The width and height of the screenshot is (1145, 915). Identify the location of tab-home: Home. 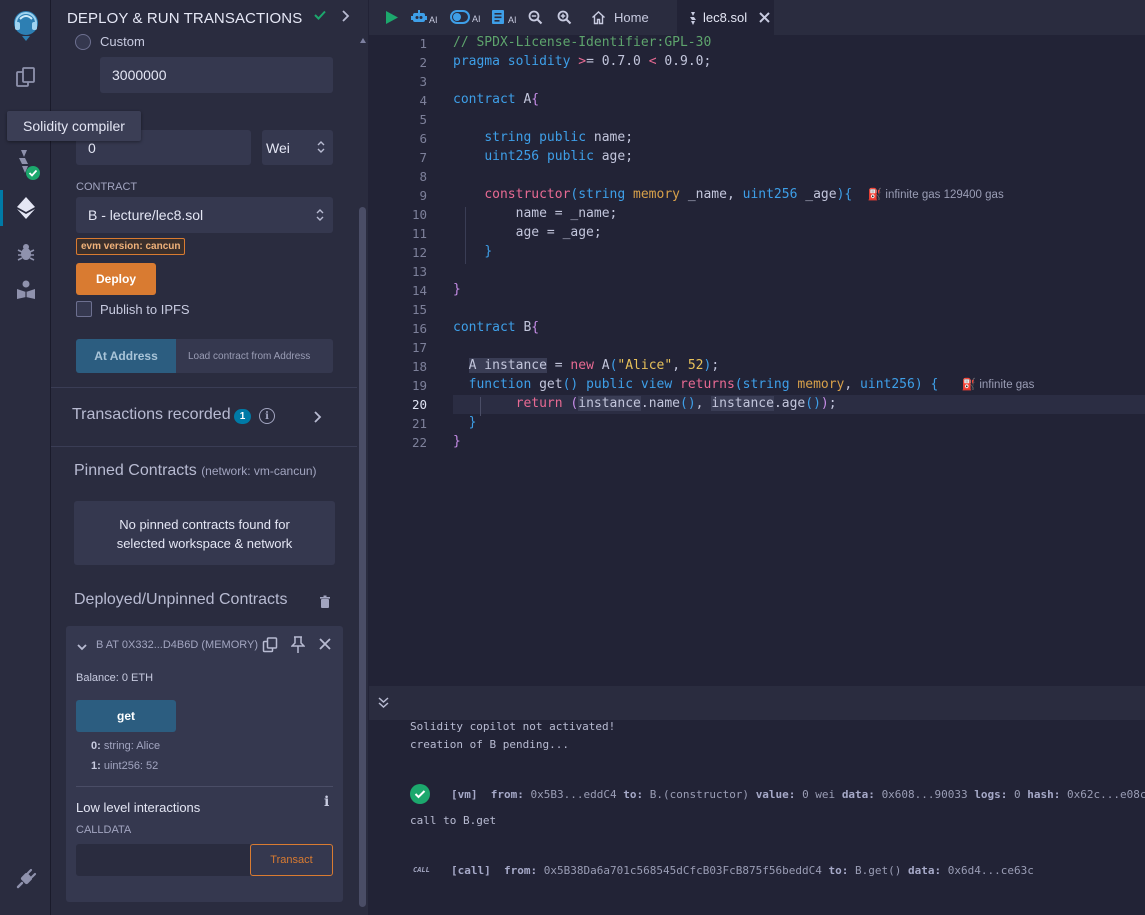
(620, 17).